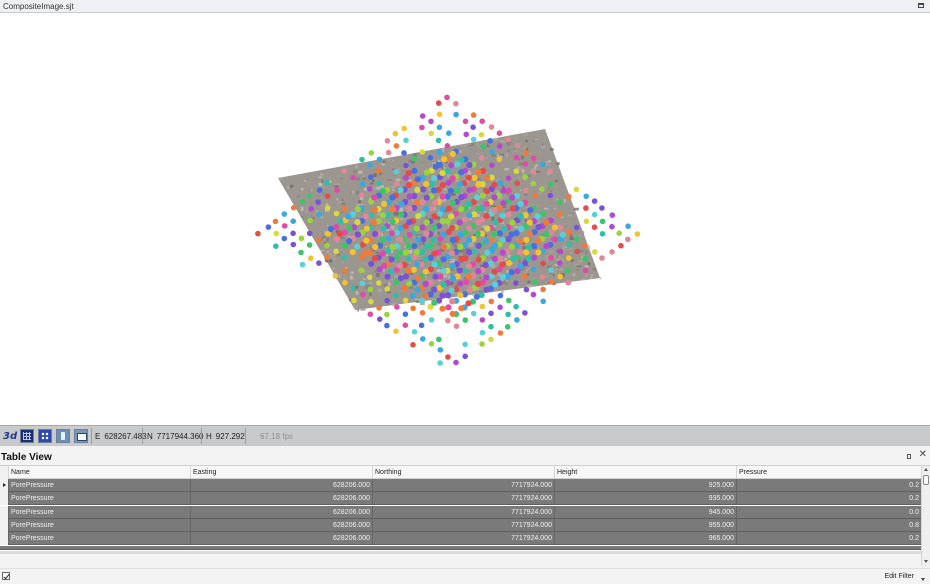 This screenshot has height=584, width=930. I want to click on close-icon: ✕, so click(923, 455).